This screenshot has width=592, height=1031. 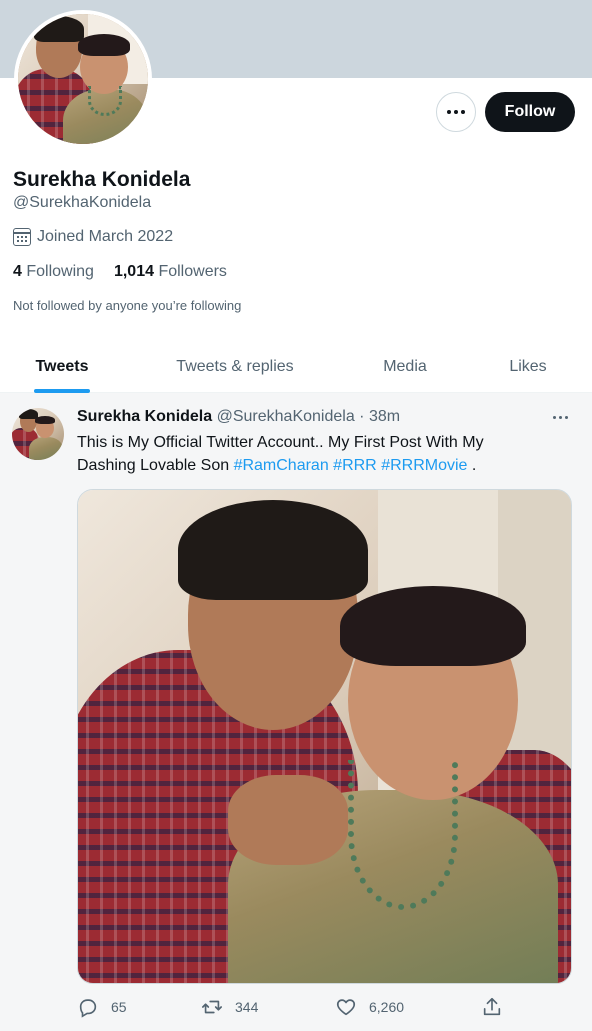 I want to click on tab-label: Tweets & replies, so click(x=235, y=366).